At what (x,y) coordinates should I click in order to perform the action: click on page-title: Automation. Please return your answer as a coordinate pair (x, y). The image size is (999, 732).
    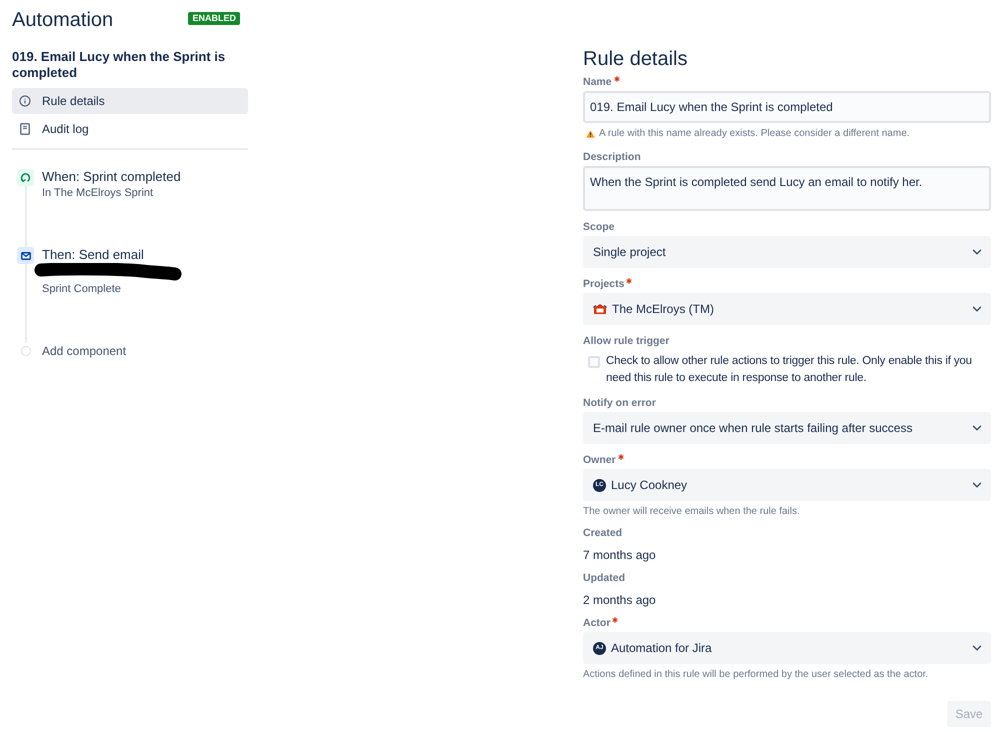
    Looking at the image, I should click on (63, 20).